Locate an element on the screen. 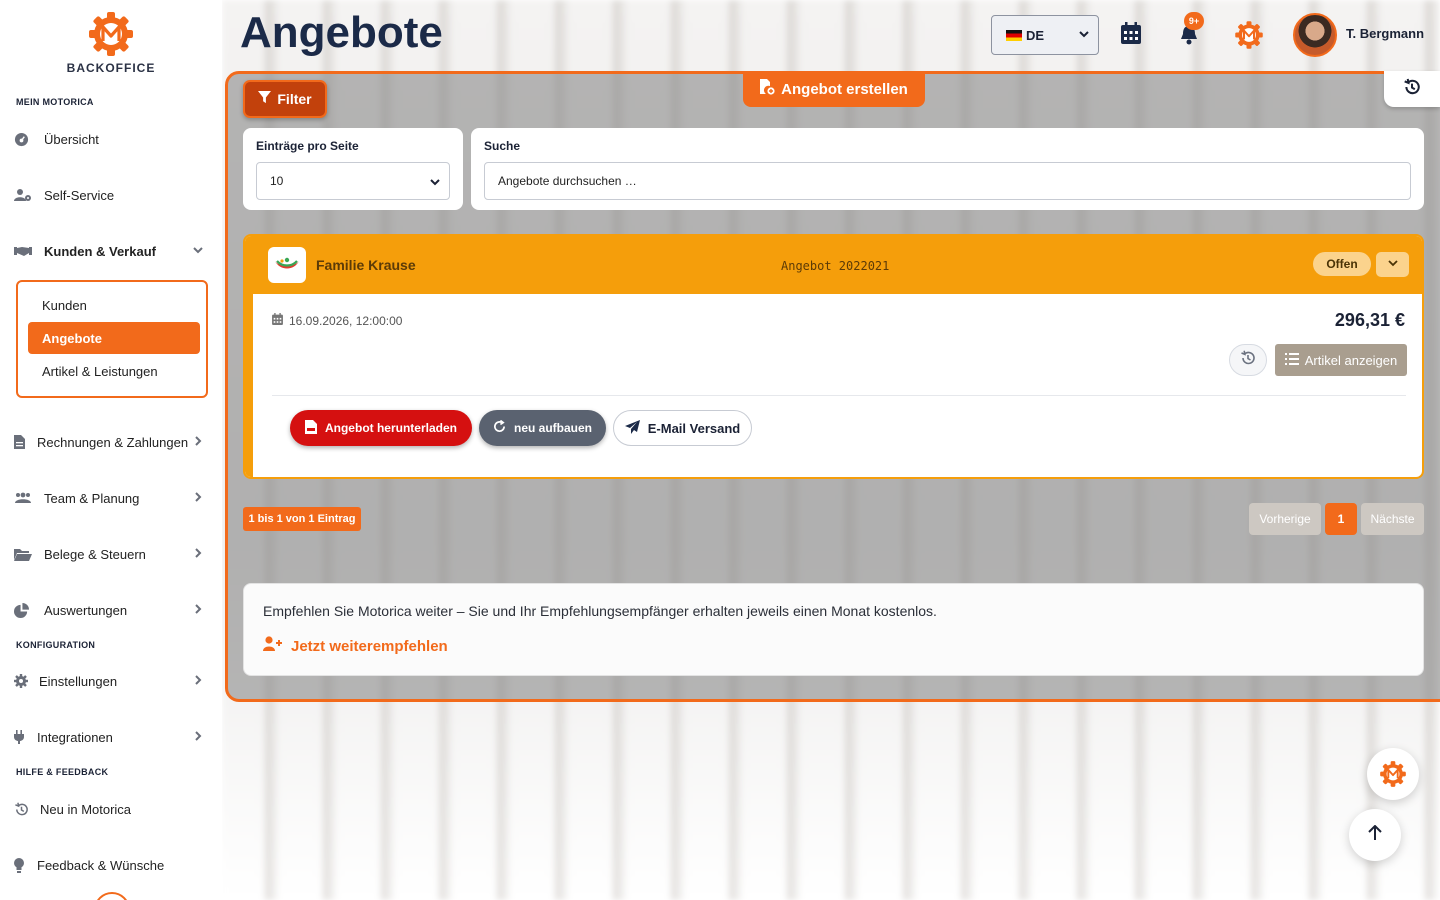 This screenshot has width=1440, height=900. refresh-icon is located at coordinates (499, 427).